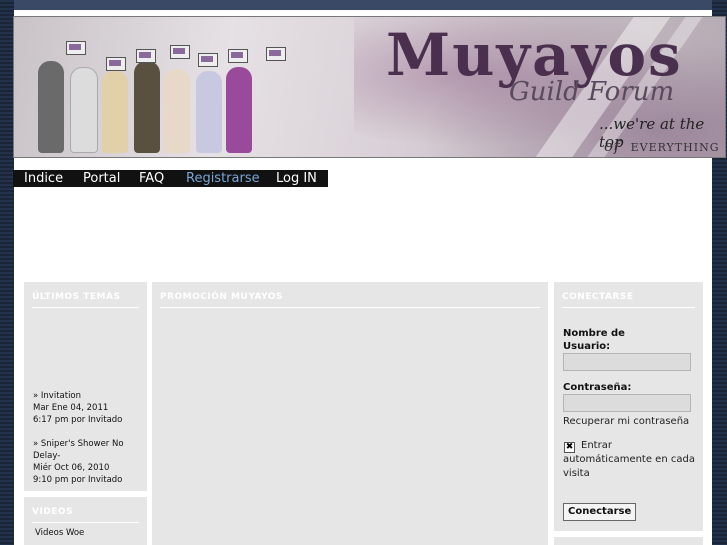 This screenshot has height=545, width=727. Describe the element at coordinates (170, 178) in the screenshot. I see `main-nav: Indice Portal FAQ Registrarse Log IN` at that location.